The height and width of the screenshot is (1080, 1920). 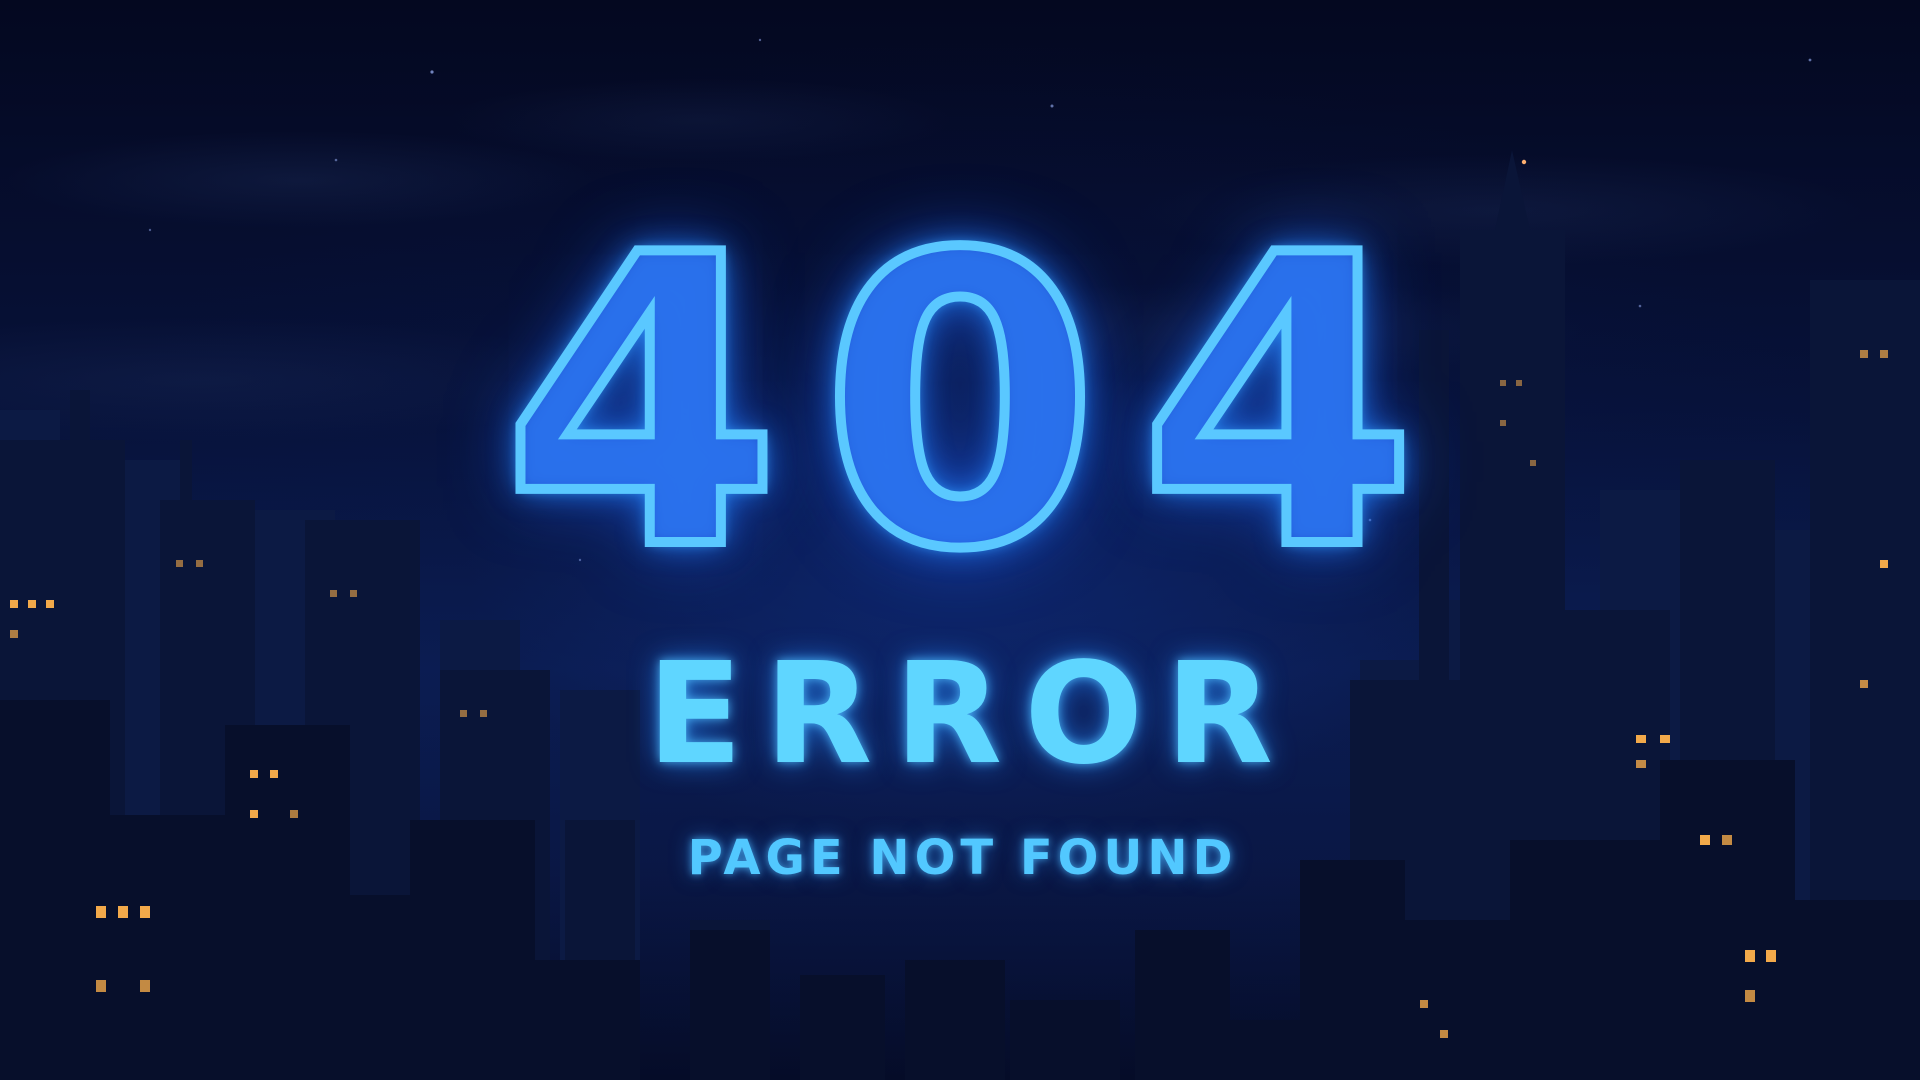 What do you see at coordinates (971, 714) in the screenshot?
I see `error-title: ERROR` at bounding box center [971, 714].